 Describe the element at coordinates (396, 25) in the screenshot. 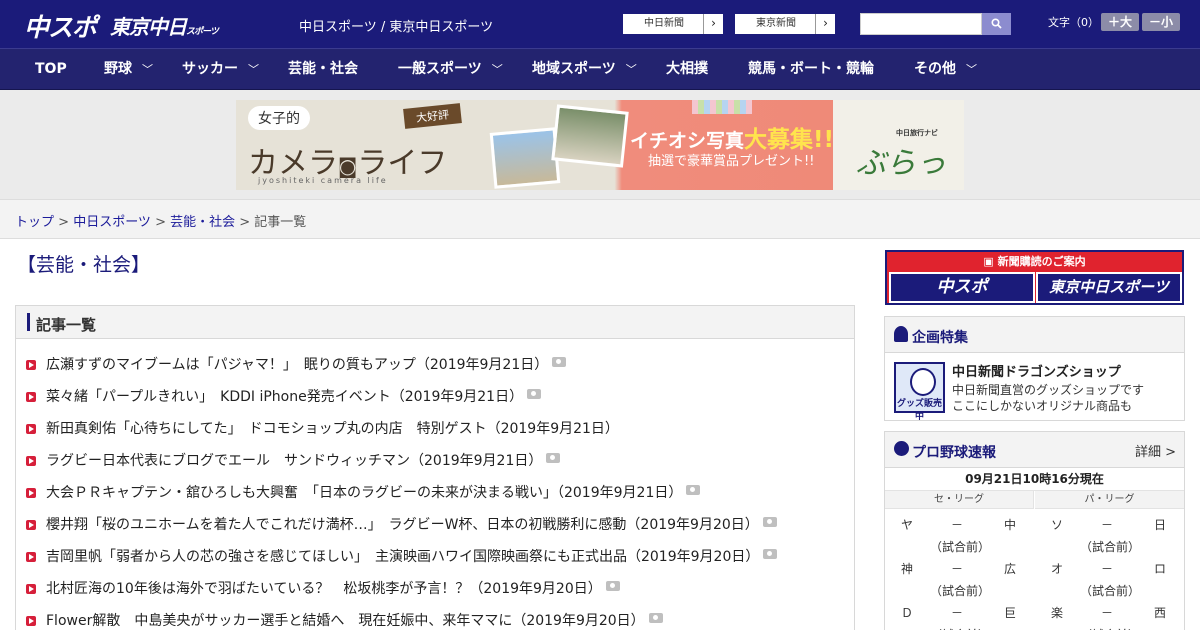

I see `site-title: 中日スポーツ / 東京中日スポーツ` at that location.